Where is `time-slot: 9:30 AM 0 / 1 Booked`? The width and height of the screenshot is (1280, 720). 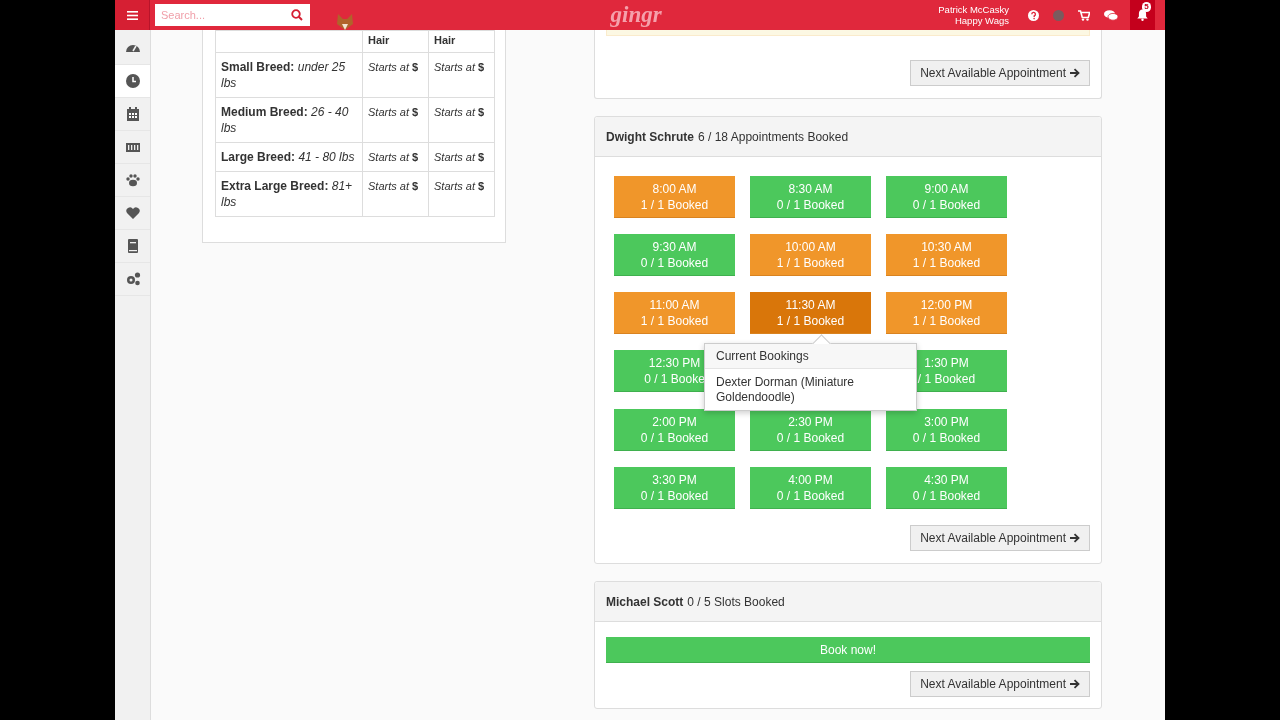
time-slot: 9:30 AM 0 / 1 Booked is located at coordinates (674, 255).